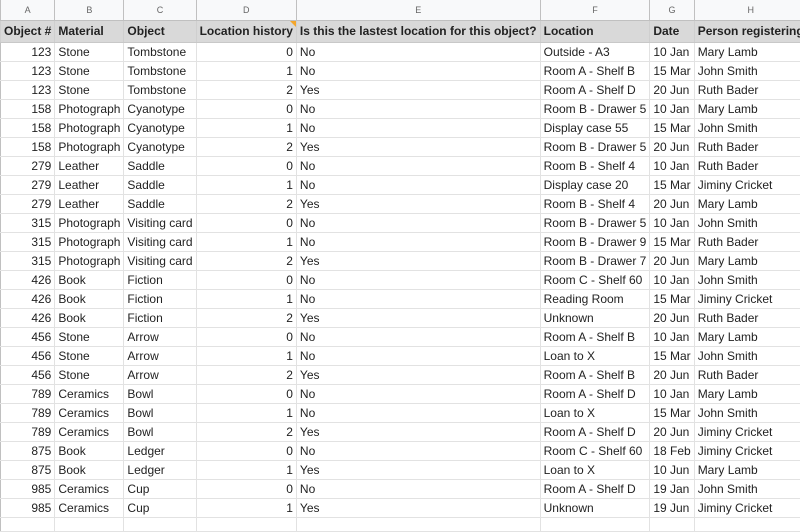 This screenshot has height=532, width=800. What do you see at coordinates (28, 508) in the screenshot?
I see `cell-object-number: 985` at bounding box center [28, 508].